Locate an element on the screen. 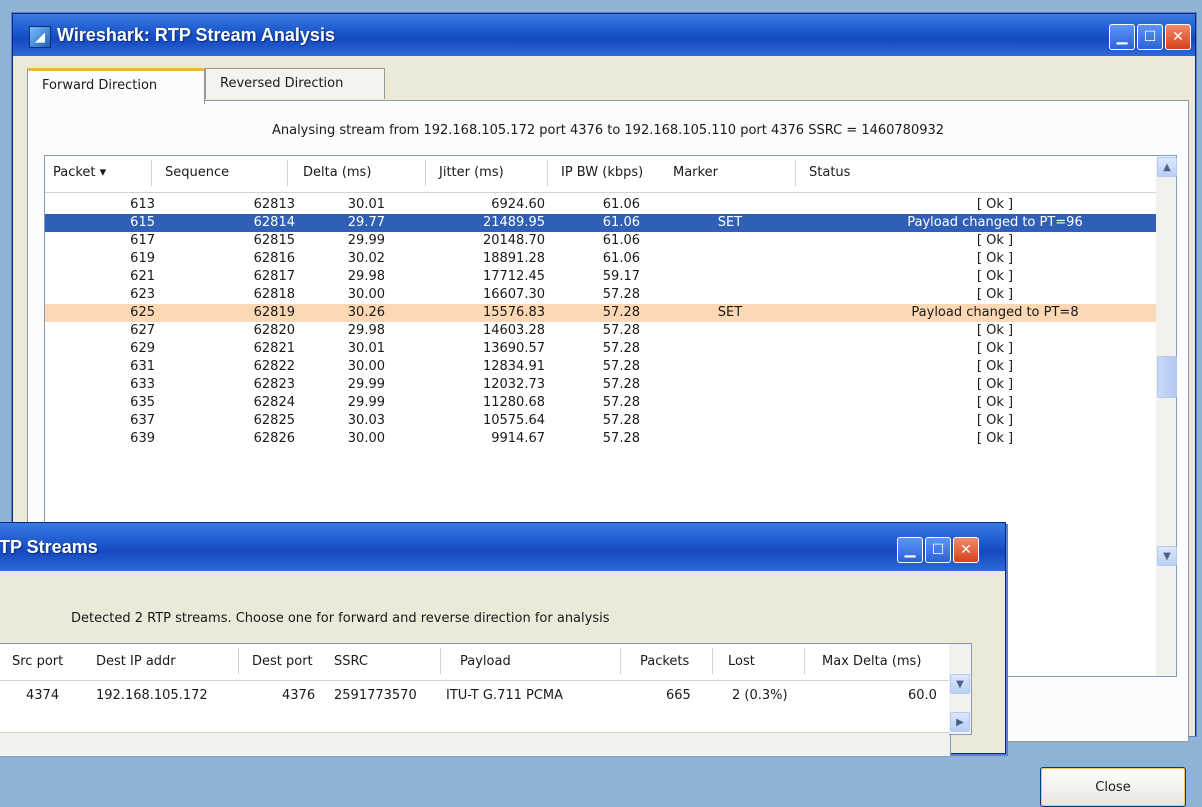 This screenshot has width=1202, height=807. cell-delta: 30.03 is located at coordinates (366, 420).